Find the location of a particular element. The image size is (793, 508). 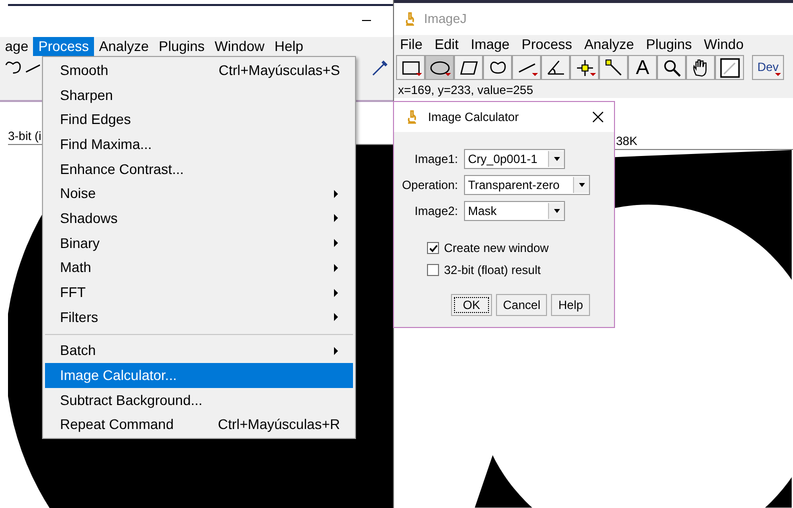

menu-item: age is located at coordinates (17, 46).